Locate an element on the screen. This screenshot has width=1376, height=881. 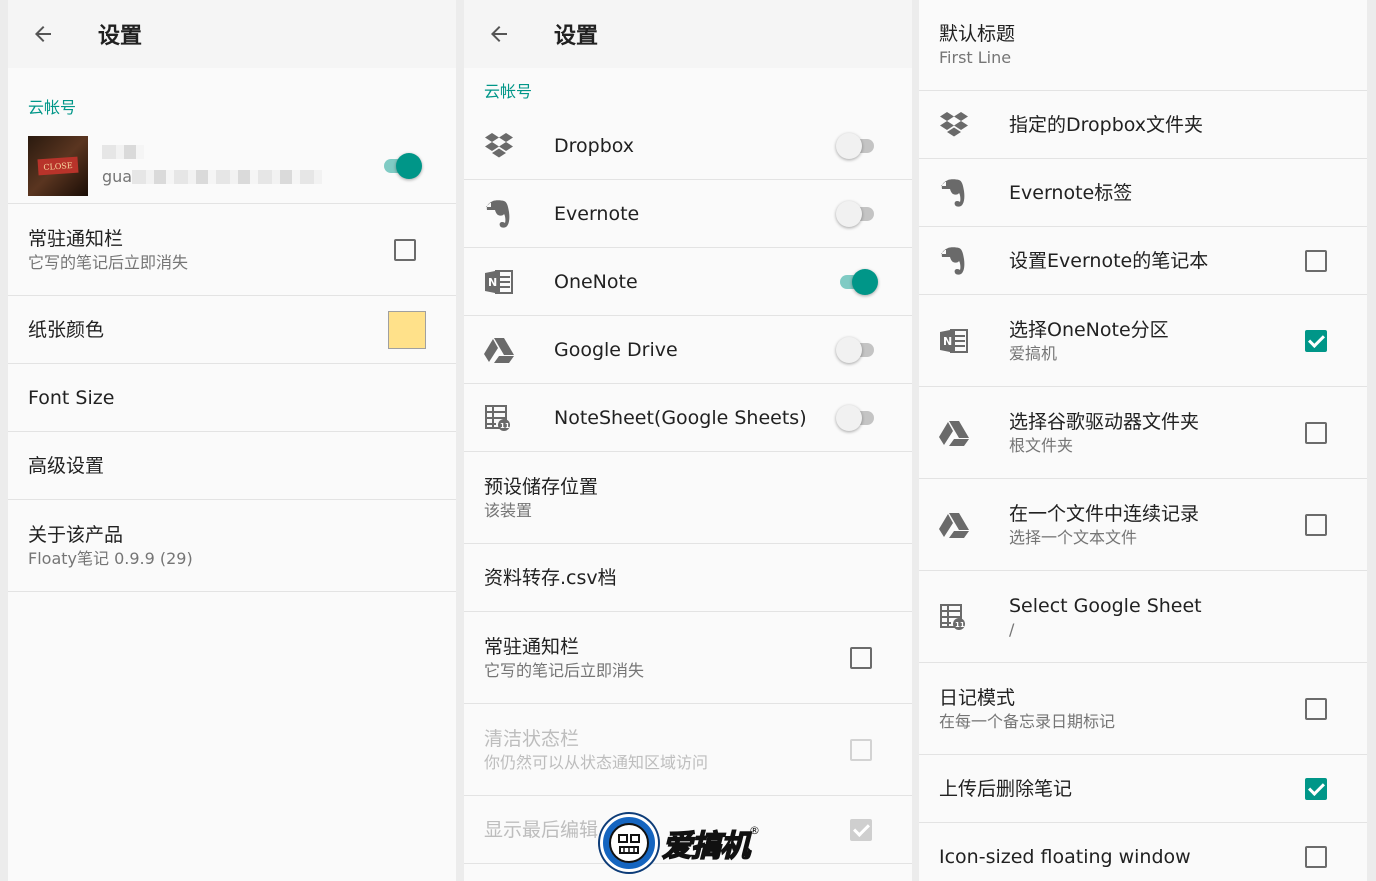
google-drive-folder-checkbox is located at coordinates (1316, 433).